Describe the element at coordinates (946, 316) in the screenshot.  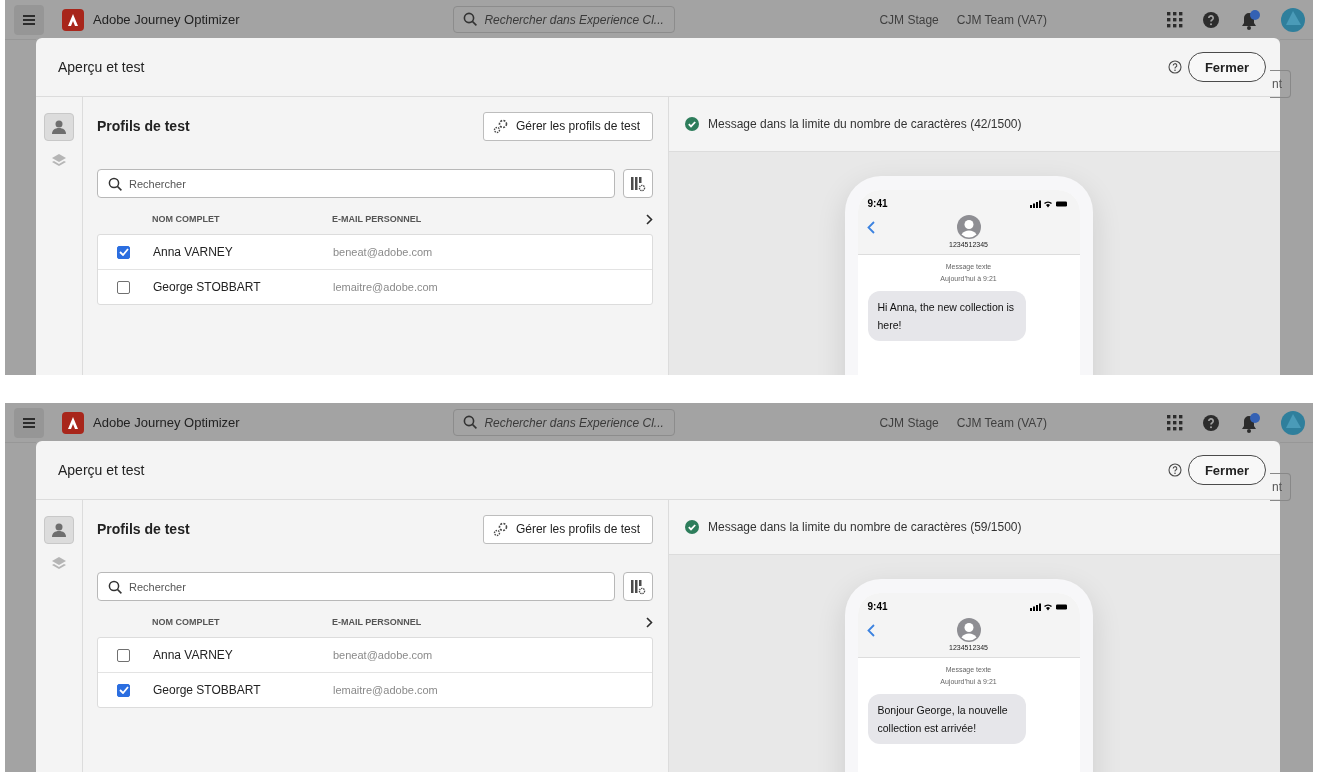
I see `message-bubble: Hi Anna, the new collection is here!` at that location.